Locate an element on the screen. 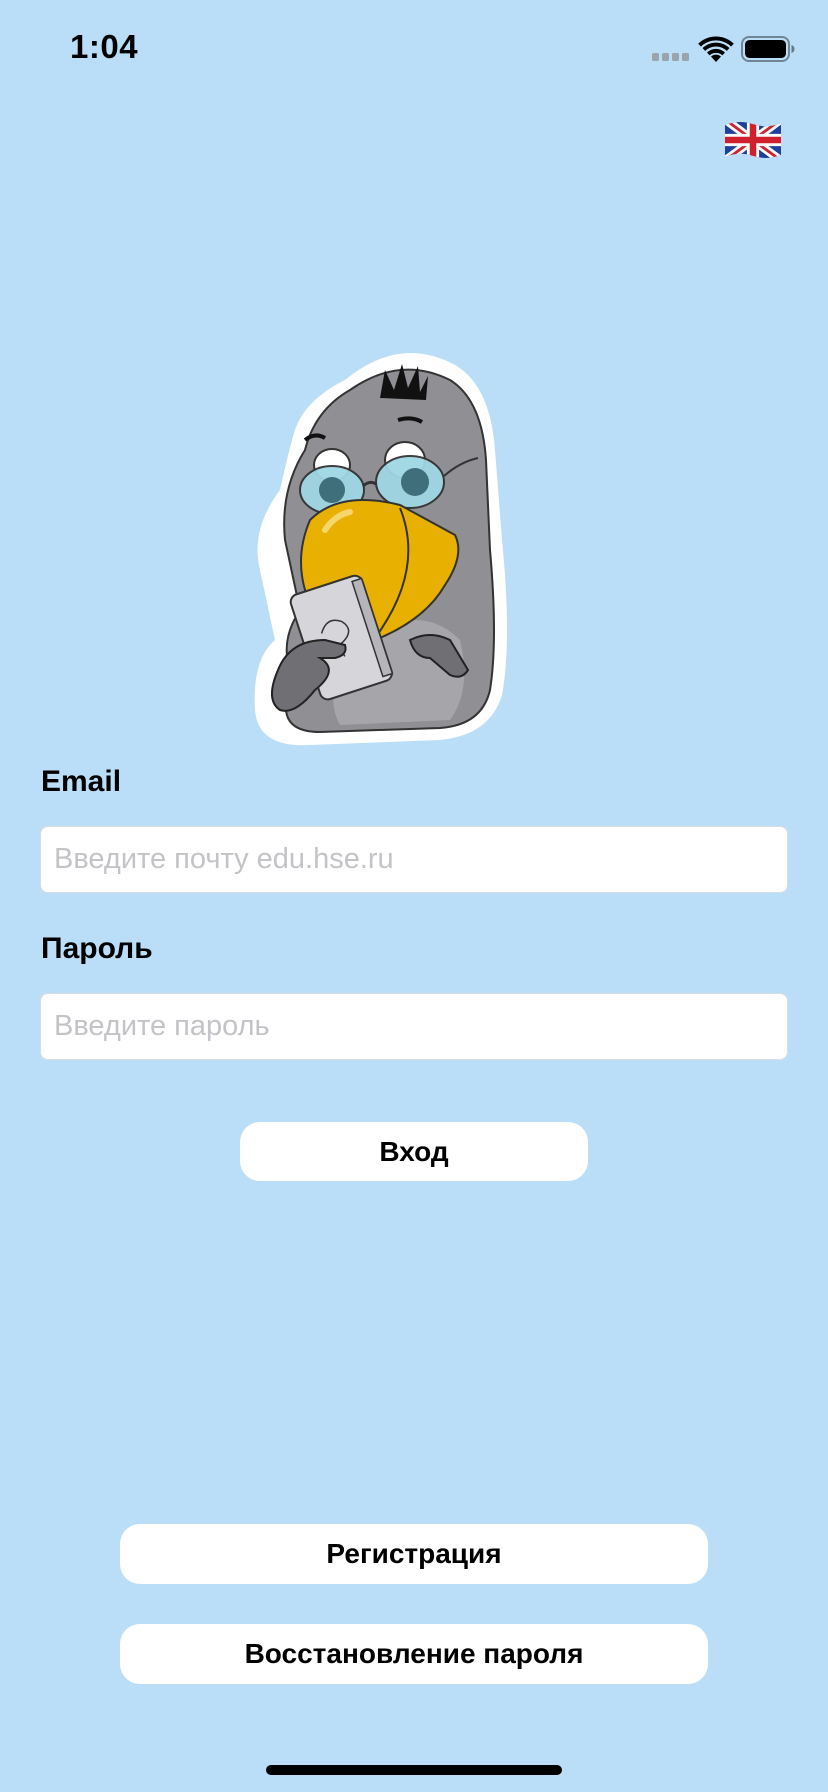 The width and height of the screenshot is (828, 1792). password-label: Пароль is located at coordinates (97, 948).